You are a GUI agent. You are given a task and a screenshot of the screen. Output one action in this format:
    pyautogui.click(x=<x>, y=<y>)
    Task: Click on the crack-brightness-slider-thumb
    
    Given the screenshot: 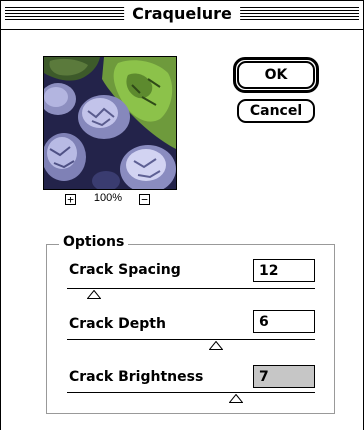 What is the action you would take?
    pyautogui.click(x=235, y=398)
    